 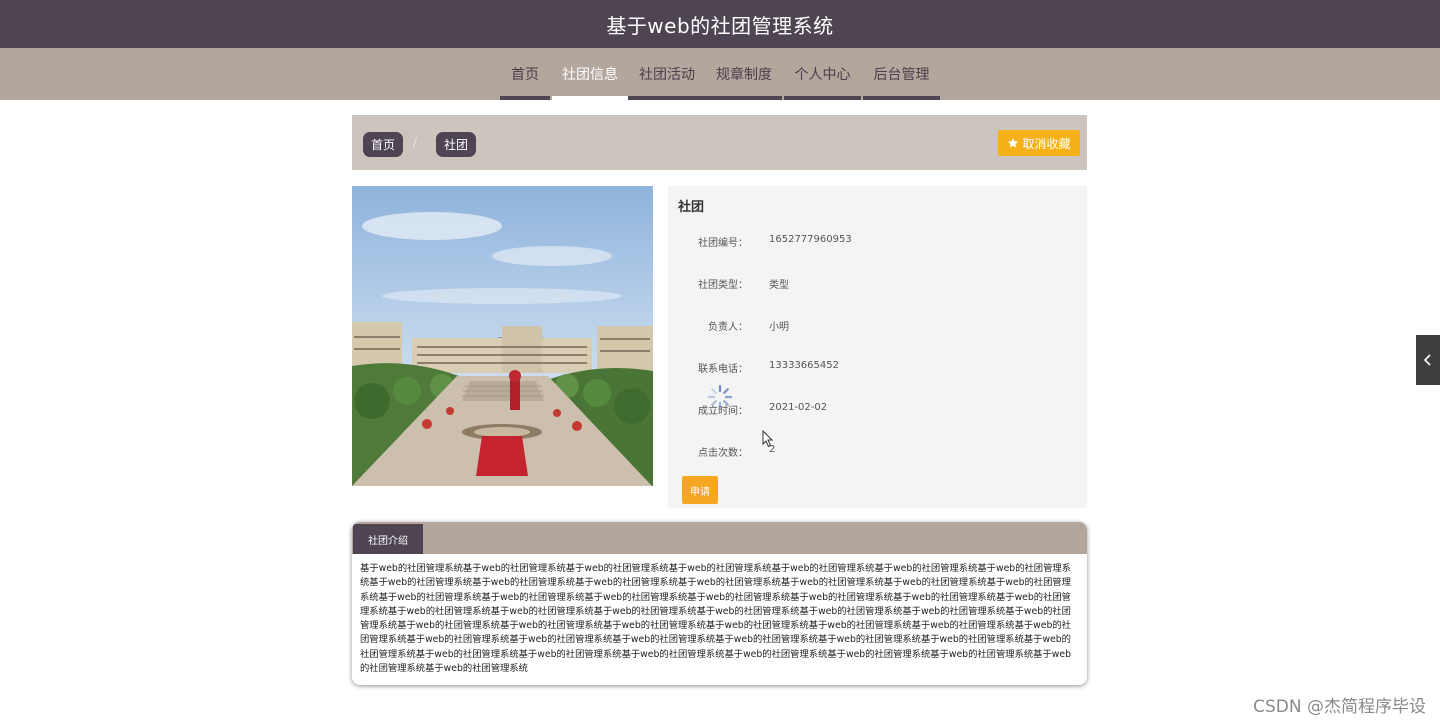 I want to click on info-label: 负责人：, so click(x=728, y=327).